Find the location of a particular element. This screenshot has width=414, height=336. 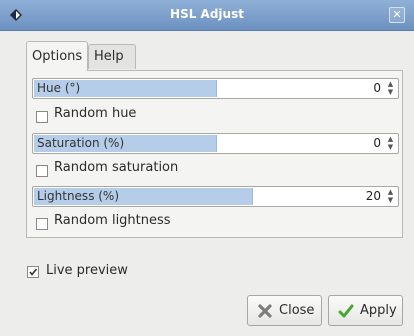

window-title: HSL Adjust is located at coordinates (207, 14).